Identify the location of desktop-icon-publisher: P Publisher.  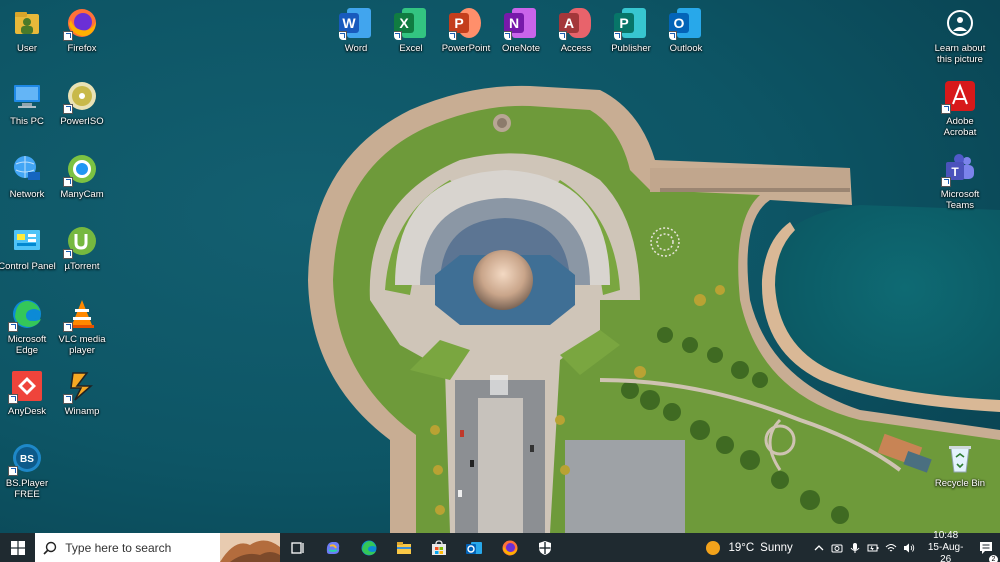
(631, 30).